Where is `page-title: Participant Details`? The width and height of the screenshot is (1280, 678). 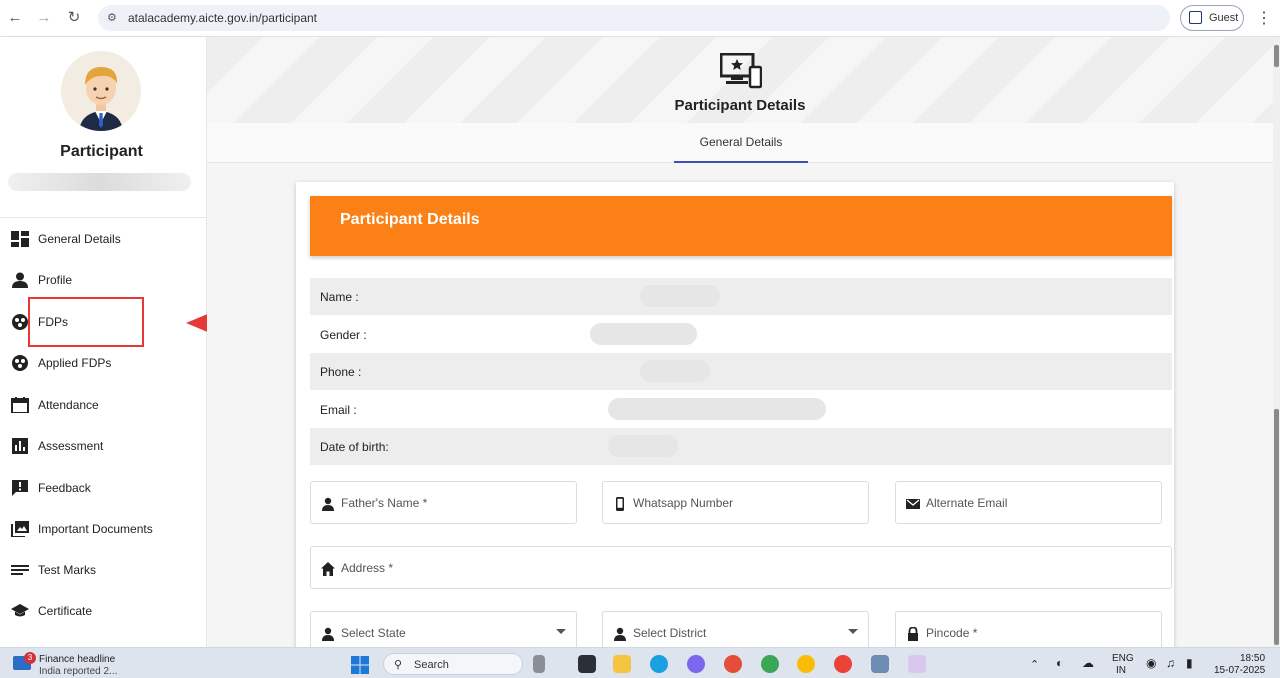 page-title: Participant Details is located at coordinates (740, 105).